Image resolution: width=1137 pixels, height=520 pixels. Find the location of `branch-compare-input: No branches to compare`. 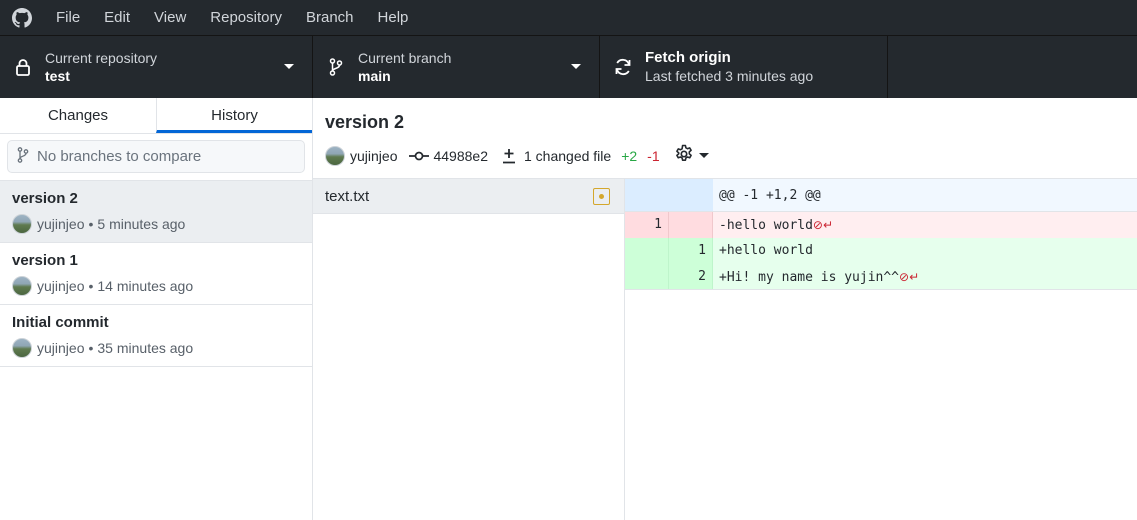

branch-compare-input: No branches to compare is located at coordinates (156, 156).